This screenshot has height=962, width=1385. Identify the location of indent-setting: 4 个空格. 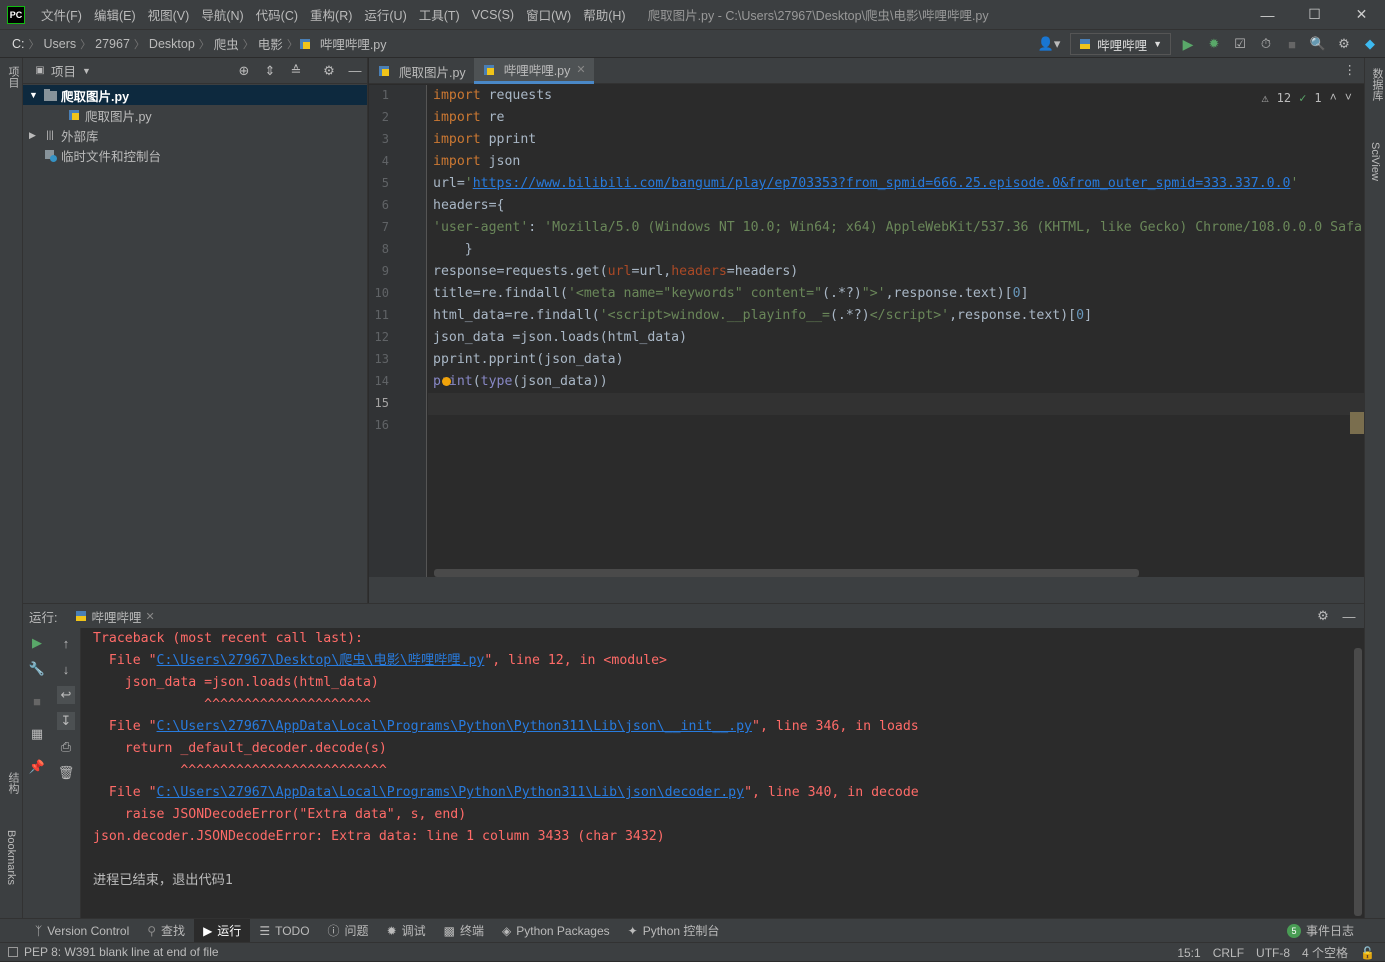
(1325, 952).